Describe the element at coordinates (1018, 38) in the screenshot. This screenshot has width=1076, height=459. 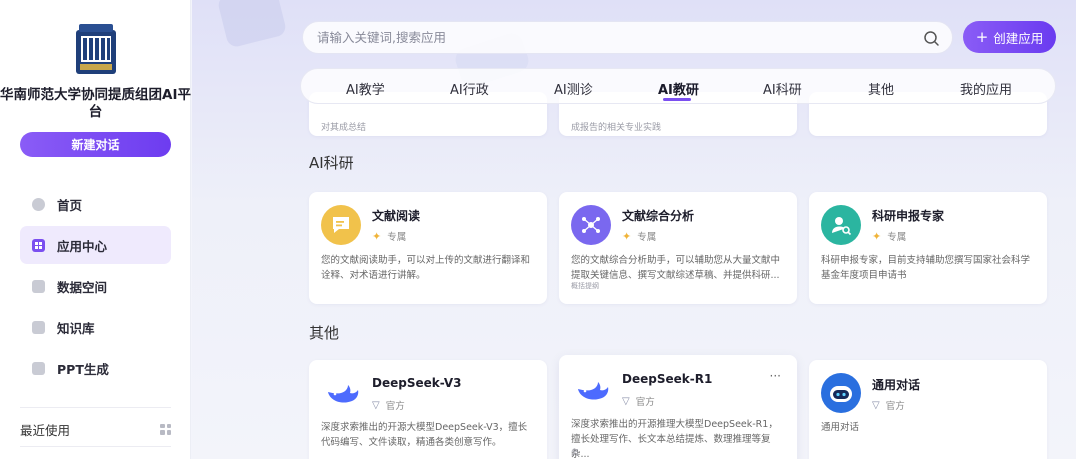
I see `create-app-label: 创建应用` at that location.